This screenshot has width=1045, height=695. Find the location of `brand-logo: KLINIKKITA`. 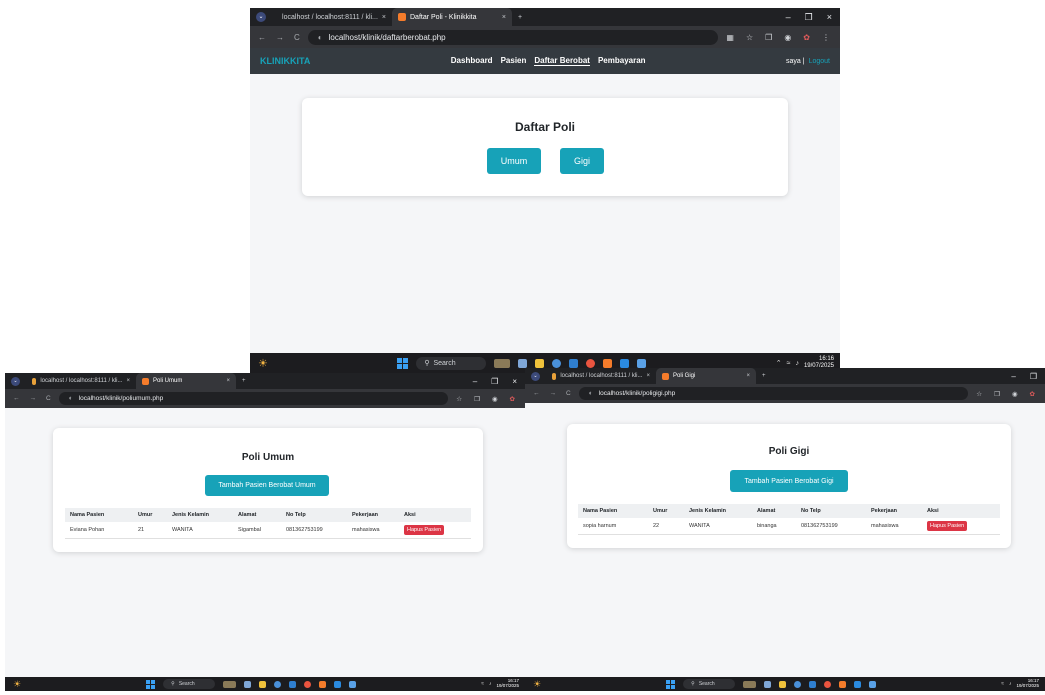

brand-logo: KLINIKKITA is located at coordinates (285, 61).